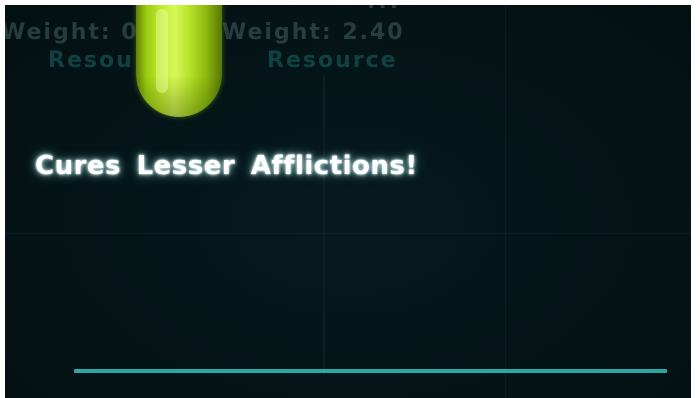 Image resolution: width=700 pixels, height=398 pixels. Describe the element at coordinates (72, 32) in the screenshot. I see `weight-stat-left: Weight: 0` at that location.